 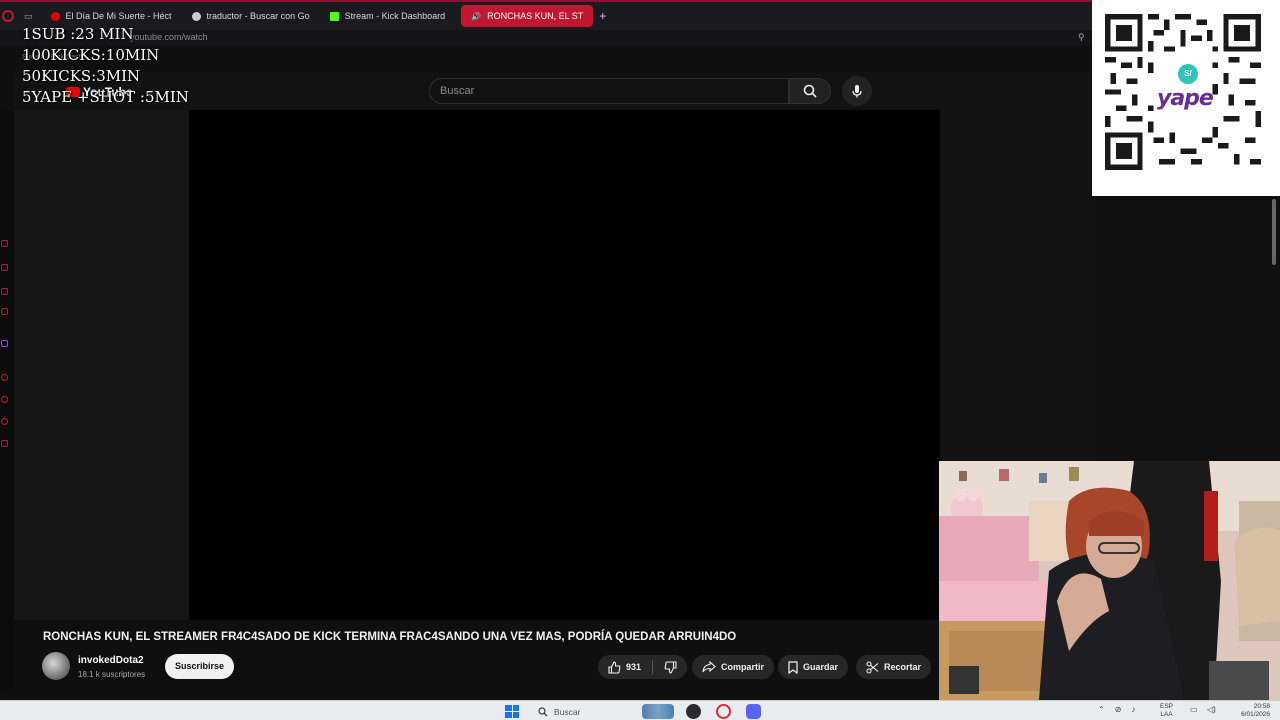 What do you see at coordinates (196, 16) in the screenshot?
I see `google-icon` at bounding box center [196, 16].